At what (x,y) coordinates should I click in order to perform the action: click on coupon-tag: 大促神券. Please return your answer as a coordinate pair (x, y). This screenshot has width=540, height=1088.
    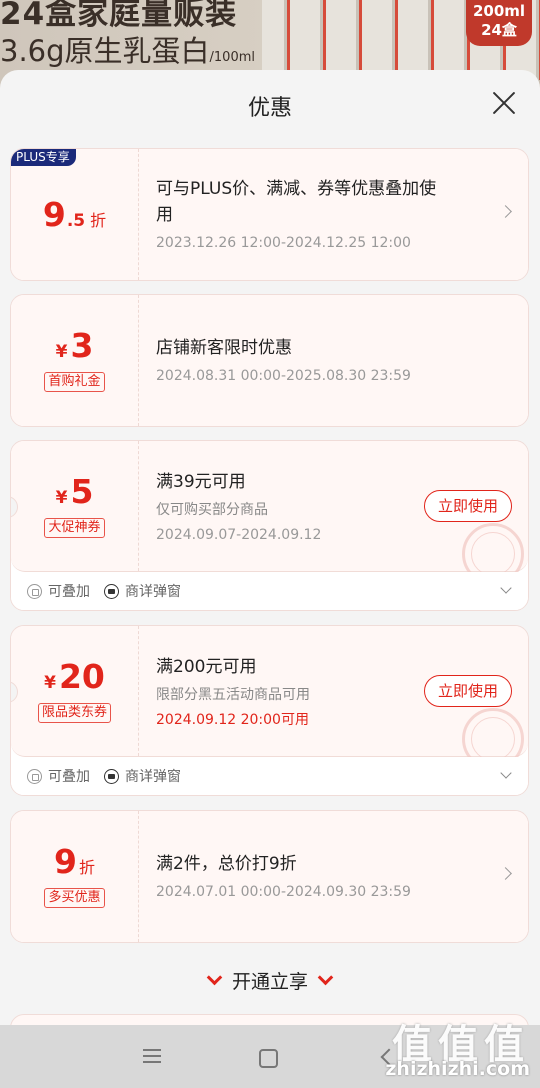
    Looking at the image, I should click on (74, 528).